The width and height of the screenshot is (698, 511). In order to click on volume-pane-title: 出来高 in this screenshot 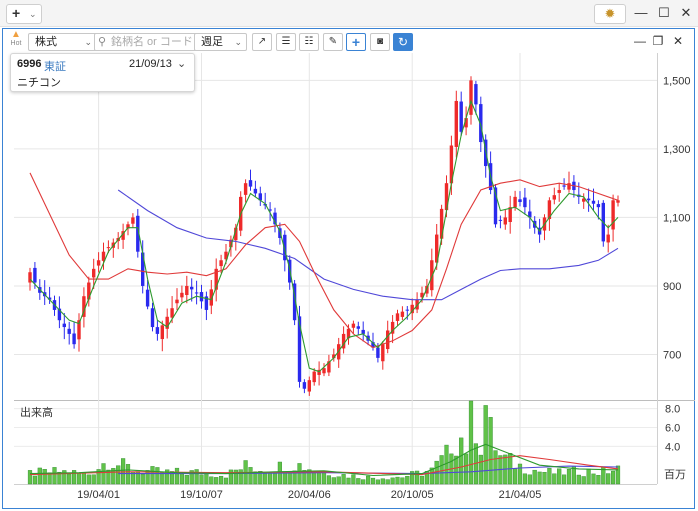, I will do `click(36, 412)`.